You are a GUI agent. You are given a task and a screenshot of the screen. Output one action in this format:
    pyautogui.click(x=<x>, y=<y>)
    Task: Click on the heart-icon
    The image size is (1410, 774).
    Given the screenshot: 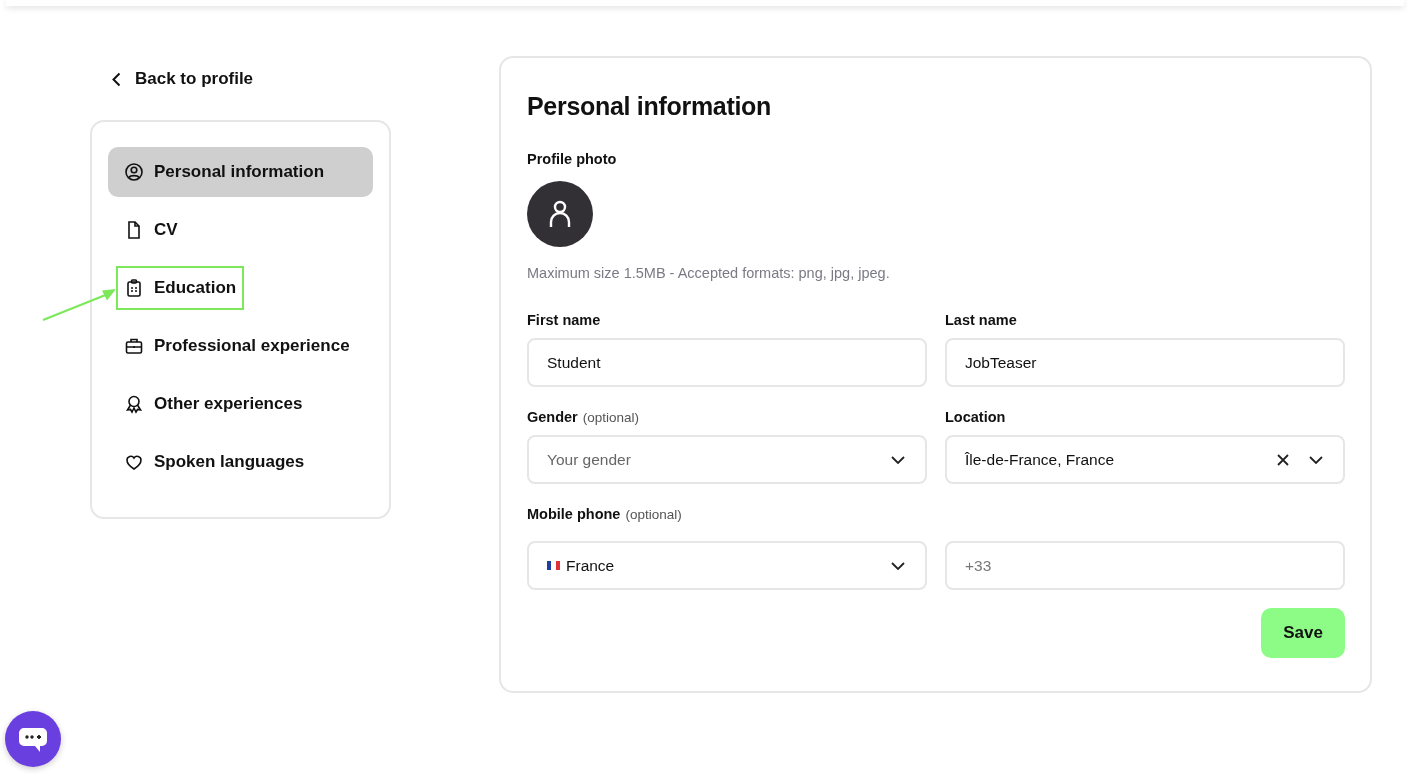 What is the action you would take?
    pyautogui.click(x=134, y=462)
    